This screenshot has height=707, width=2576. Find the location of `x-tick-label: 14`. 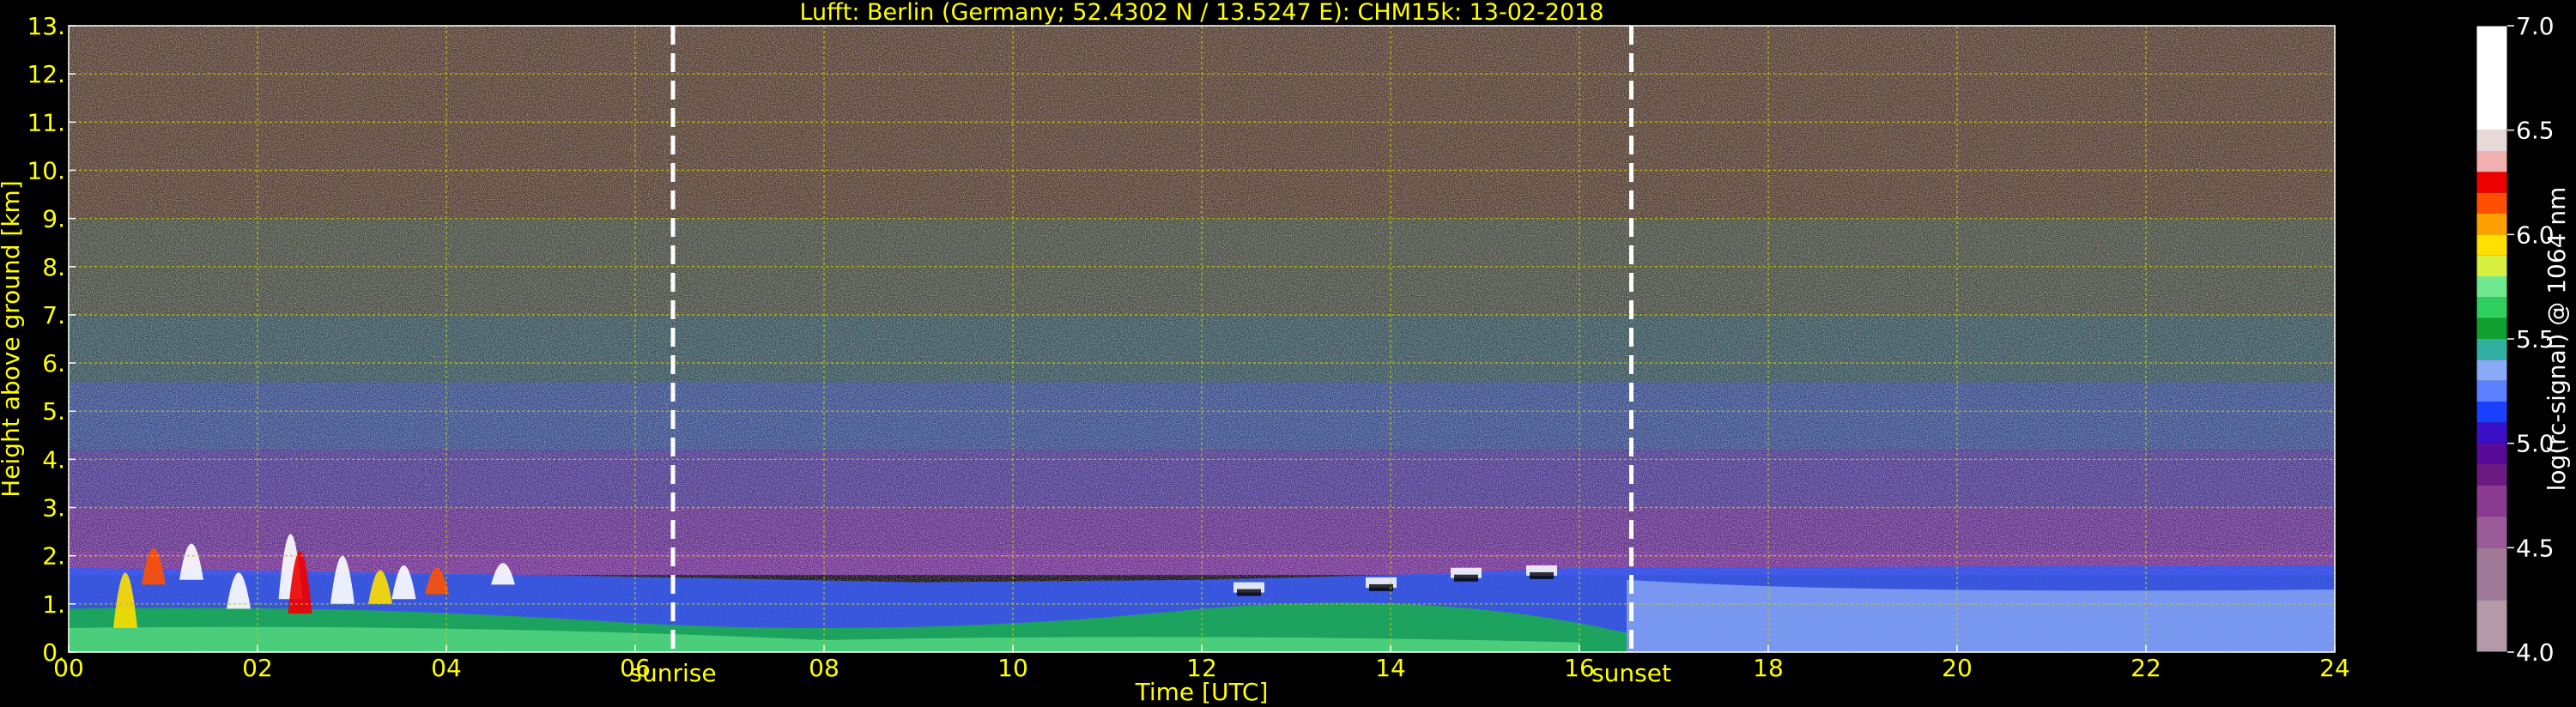

x-tick-label: 14 is located at coordinates (1390, 668).